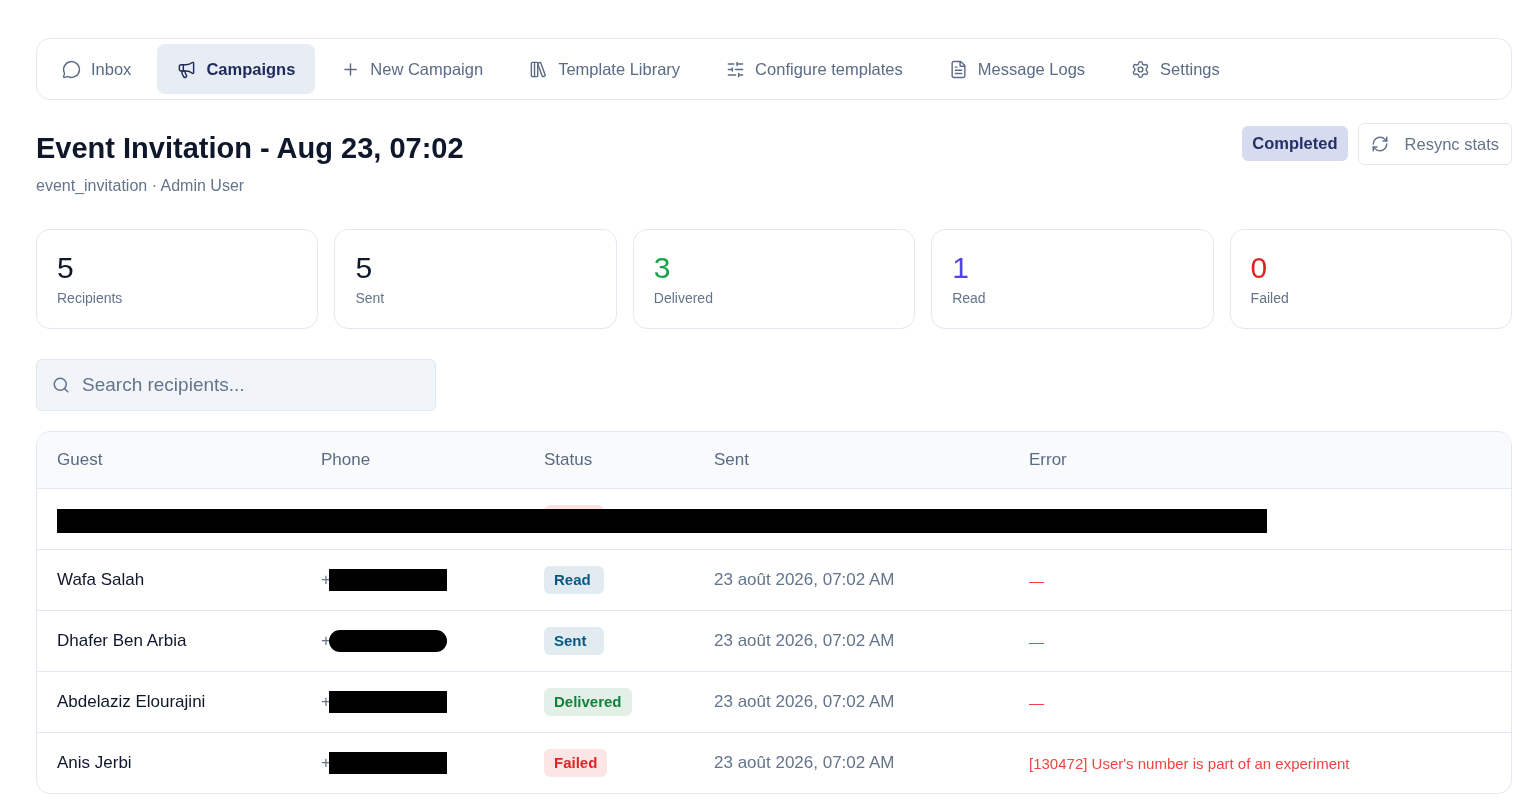 The width and height of the screenshot is (1540, 812). Describe the element at coordinates (1379, 144) in the screenshot. I see `refresh-icon` at that location.